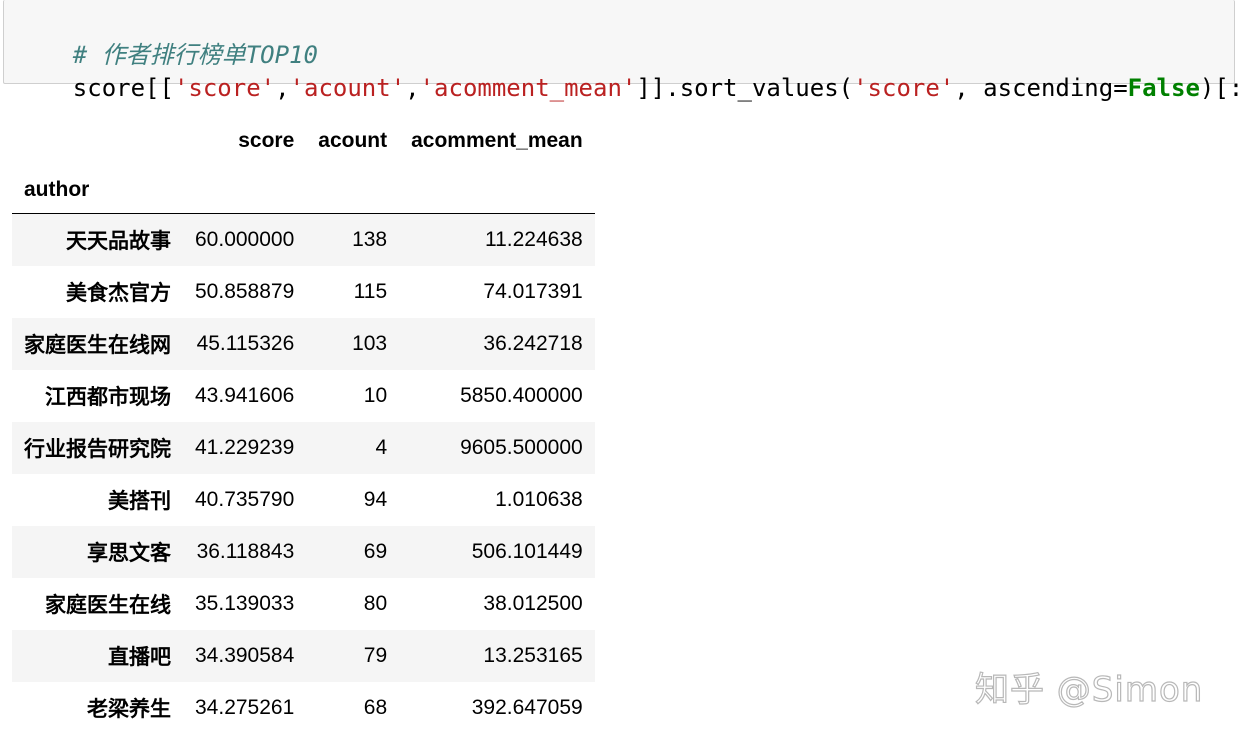 The image size is (1238, 734). I want to click on column-header-acount: acount, so click(353, 140).